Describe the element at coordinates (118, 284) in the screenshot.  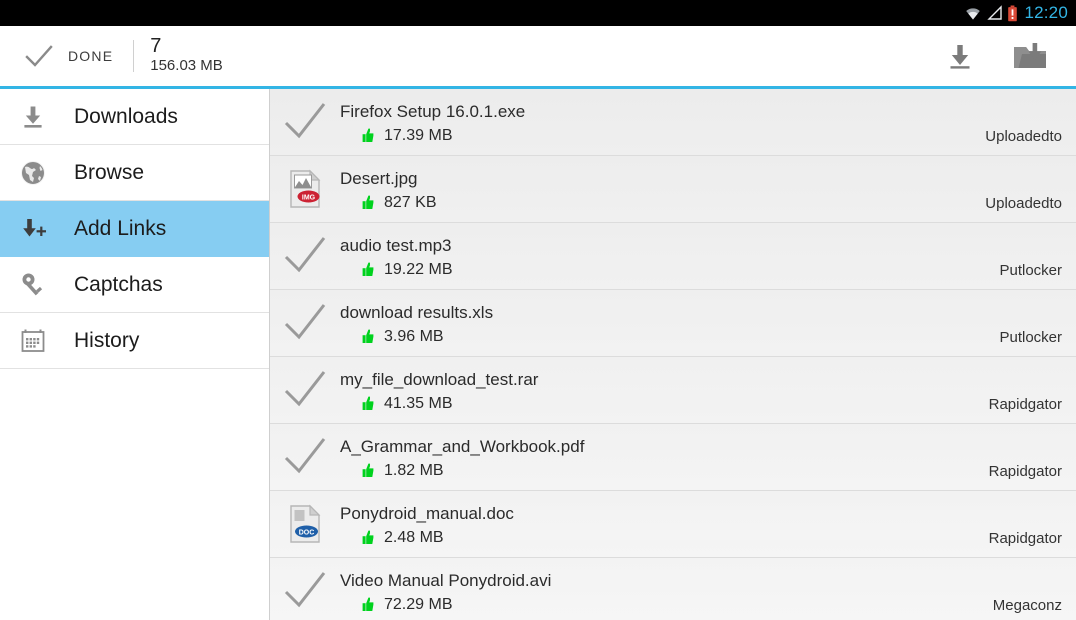
I see `sidebar-item-label: Captchas` at that location.